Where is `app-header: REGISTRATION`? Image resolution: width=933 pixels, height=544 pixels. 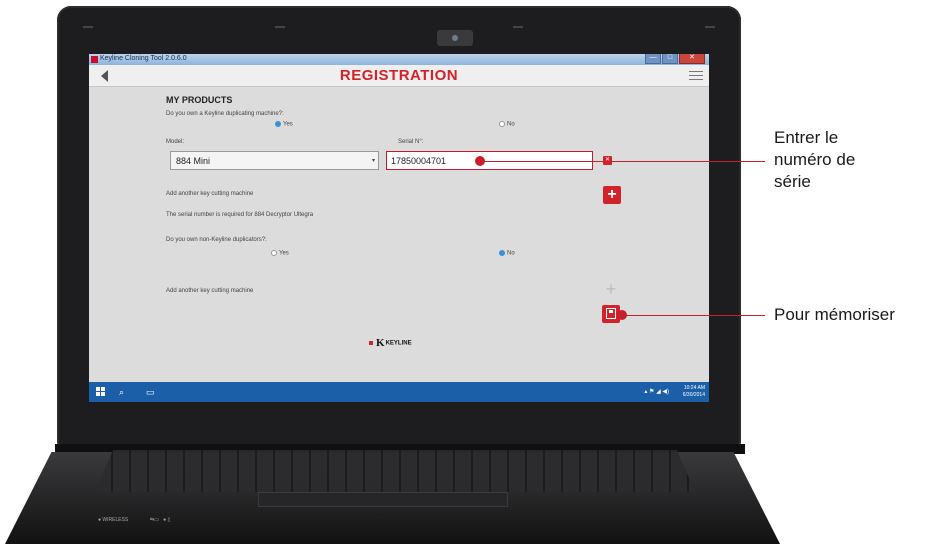 app-header: REGISTRATION is located at coordinates (399, 76).